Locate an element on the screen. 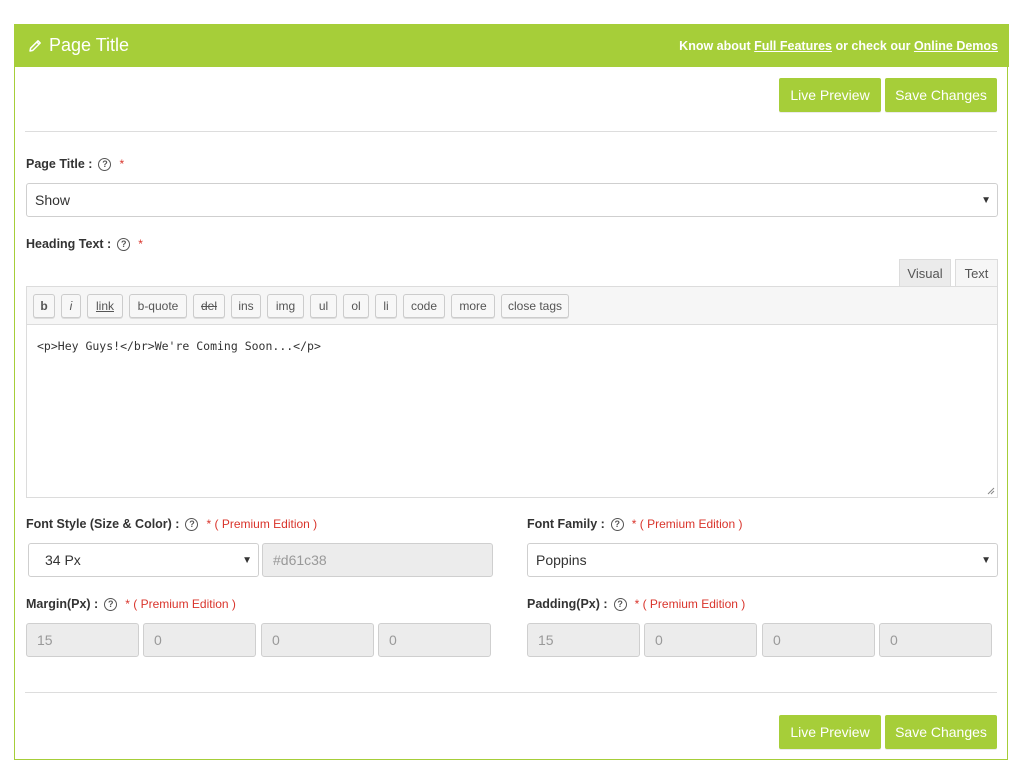  page-title-label: Page Title : ? * is located at coordinates (75, 164).